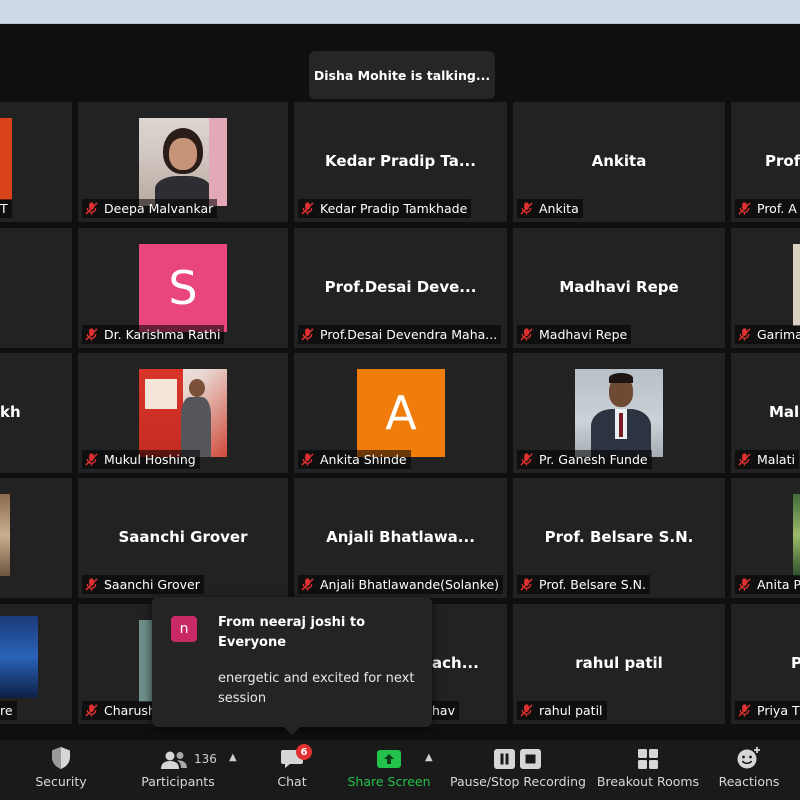 This screenshot has height=800, width=800. I want to click on participant-name-tag: Pr. Ganesh Funde, so click(584, 459).